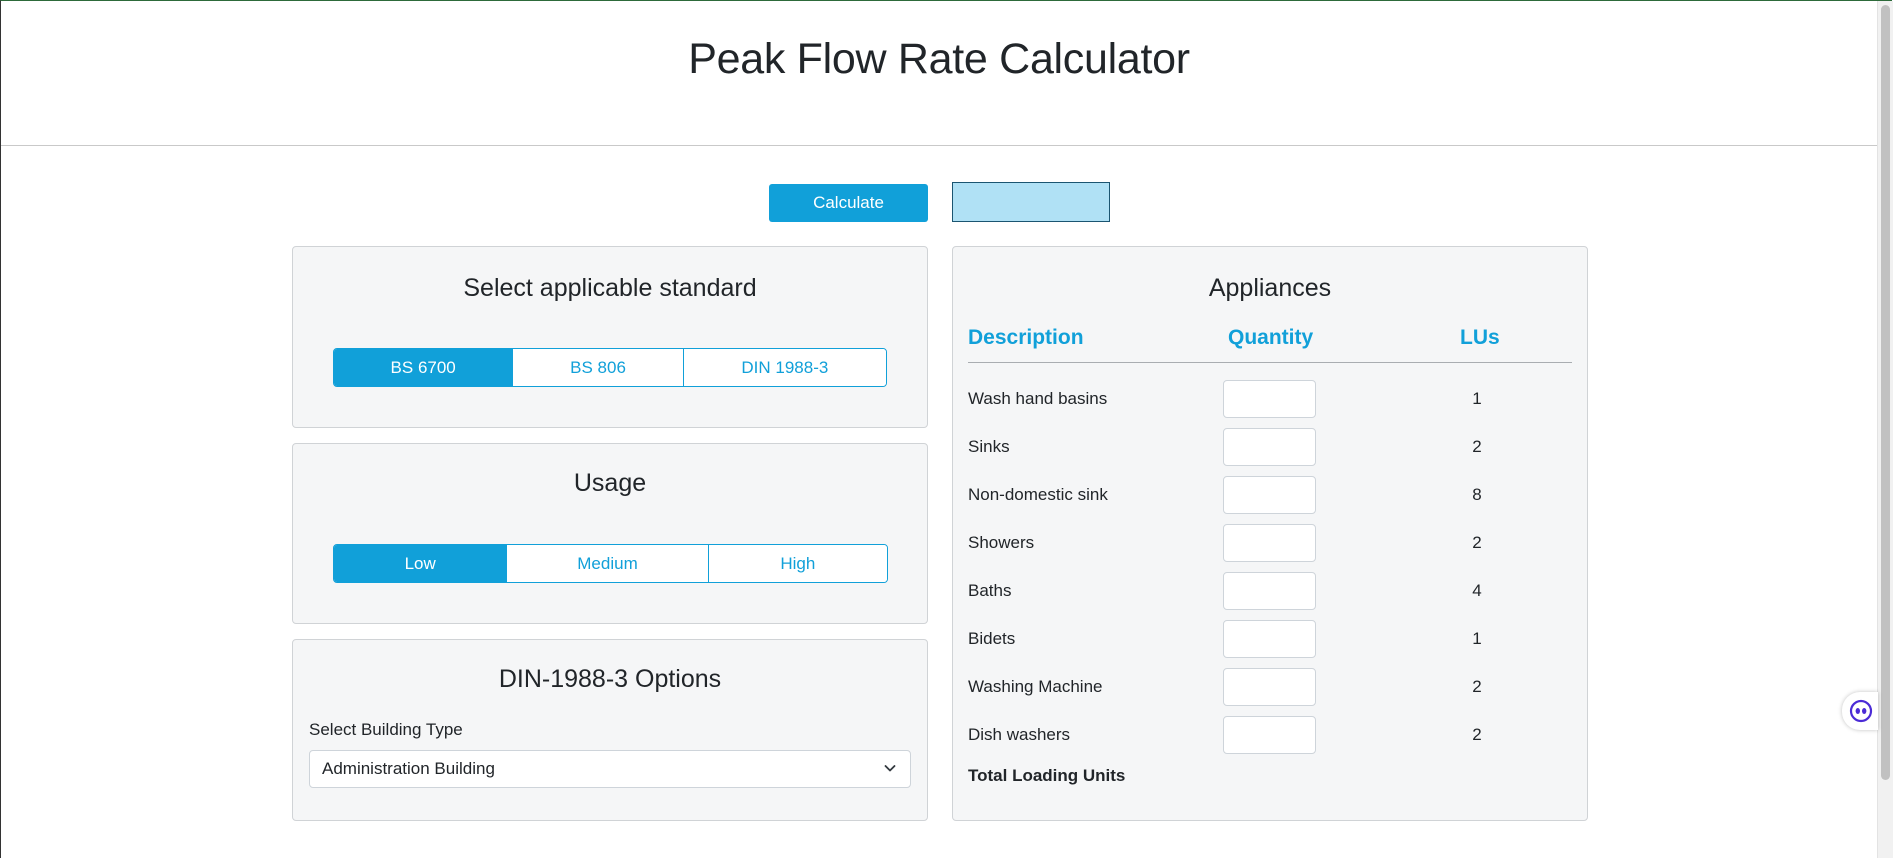 The height and width of the screenshot is (858, 1893). What do you see at coordinates (1271, 337) in the screenshot?
I see `column-header-quantity: Quantity` at bounding box center [1271, 337].